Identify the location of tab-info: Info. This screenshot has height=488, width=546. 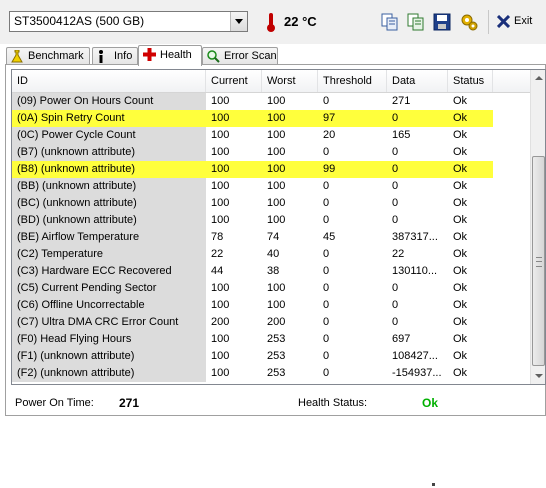
(115, 56).